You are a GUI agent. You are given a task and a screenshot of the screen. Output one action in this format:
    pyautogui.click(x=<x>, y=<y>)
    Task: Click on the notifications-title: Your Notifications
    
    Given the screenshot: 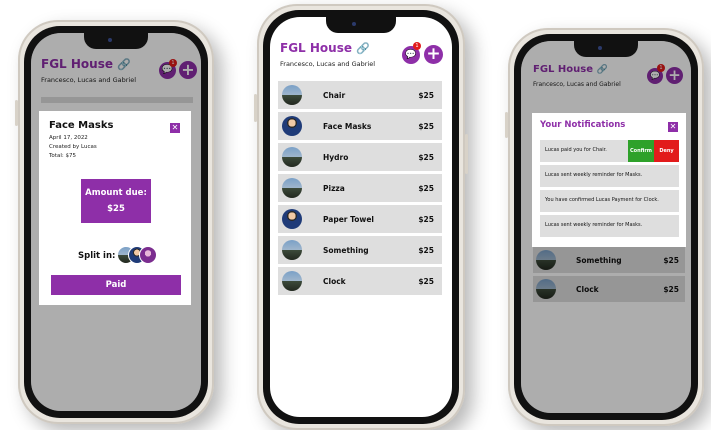 What is the action you would take?
    pyautogui.click(x=583, y=125)
    